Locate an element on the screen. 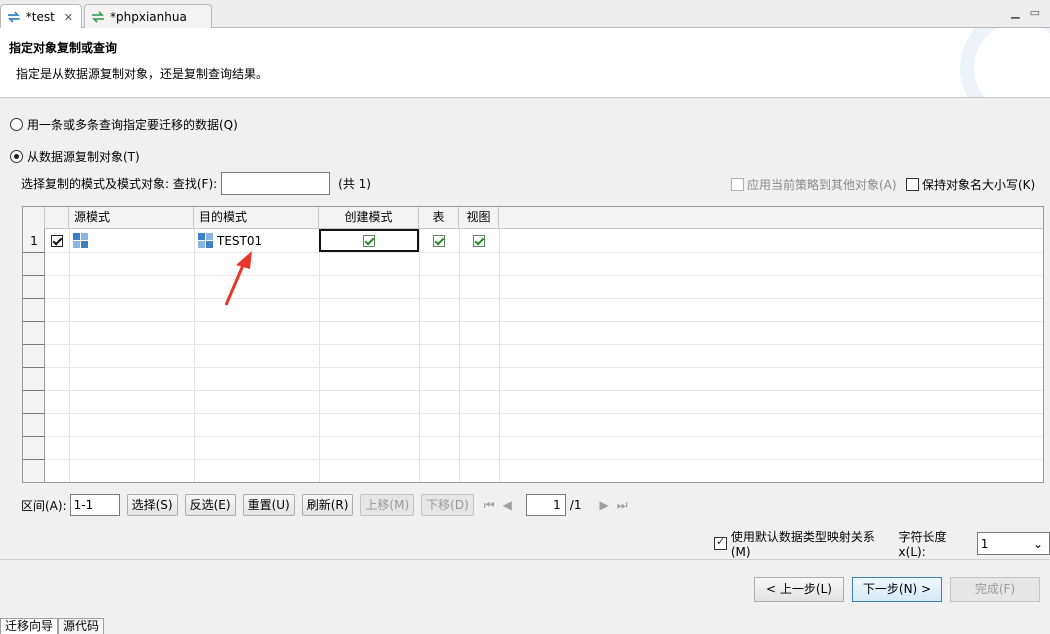 This screenshot has width=1050, height=634. range-label: 区间(A): is located at coordinates (44, 505).